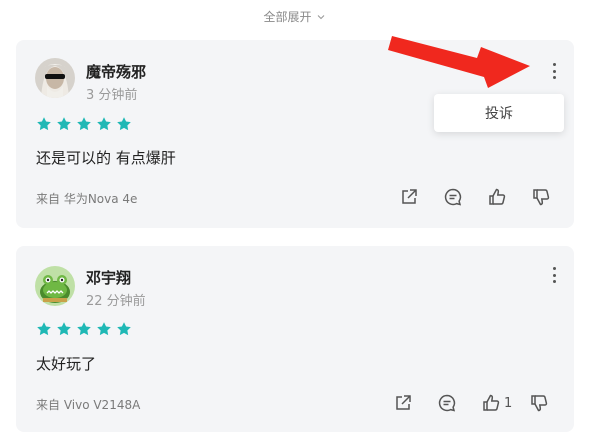 The image size is (589, 441). I want to click on like-button, so click(497, 197).